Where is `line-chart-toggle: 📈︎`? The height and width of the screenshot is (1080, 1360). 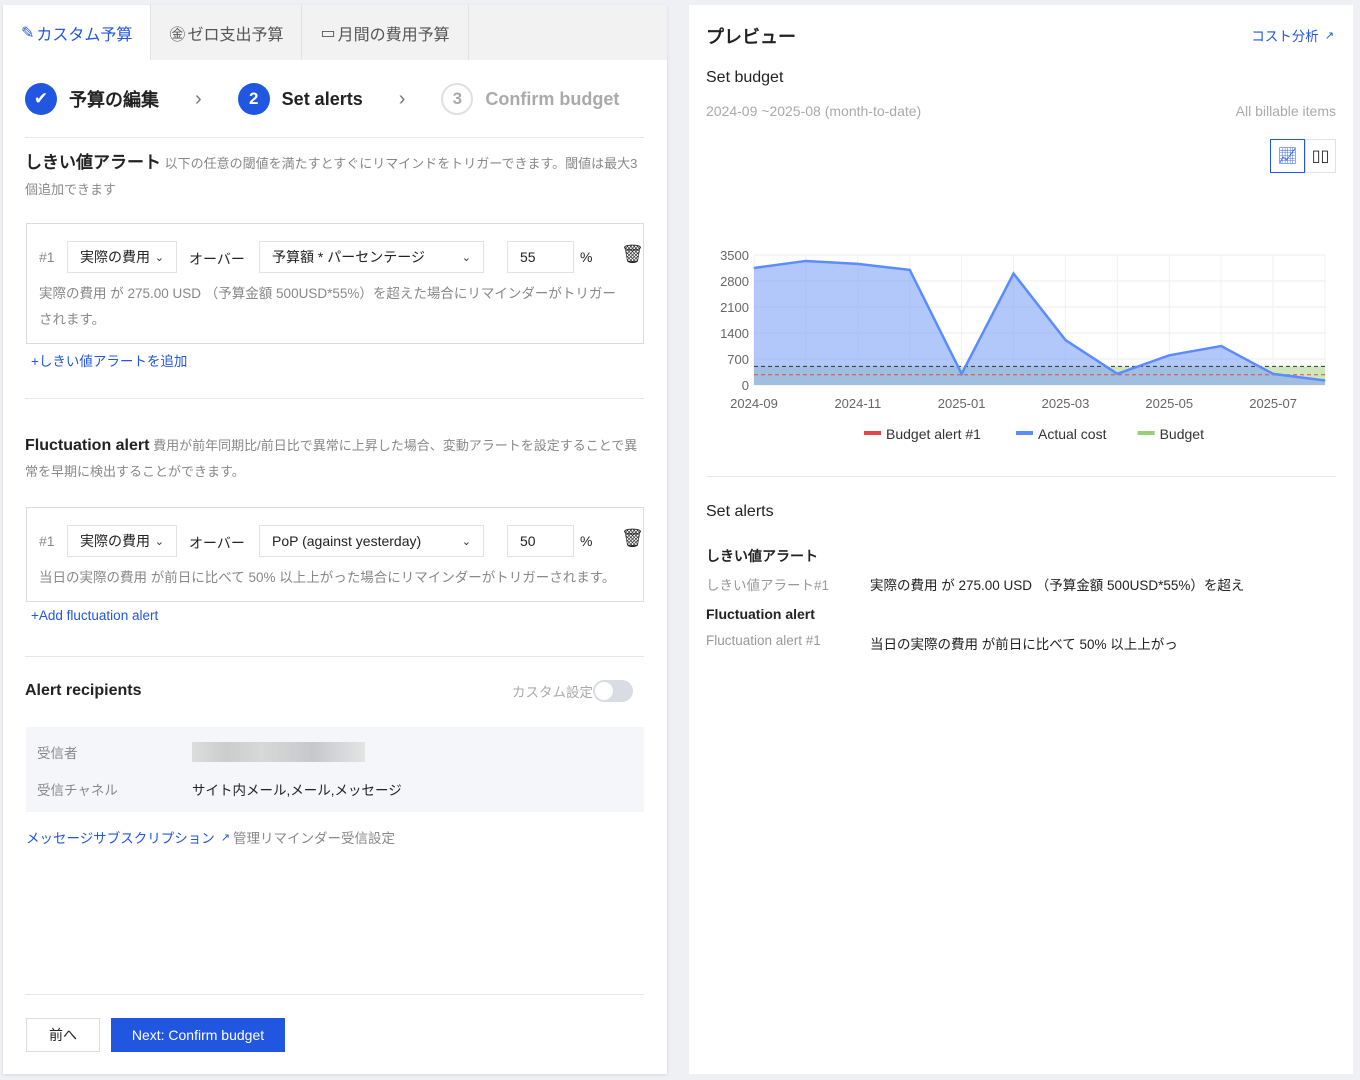 line-chart-toggle: 📈︎ is located at coordinates (1287, 156).